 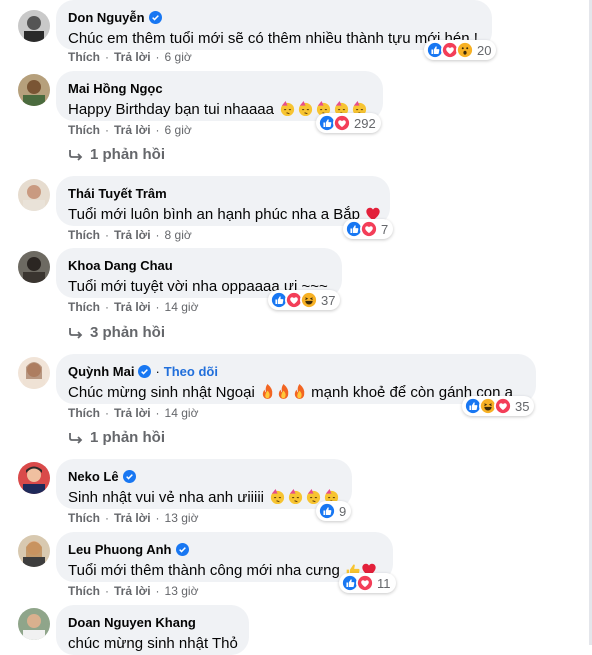 What do you see at coordinates (365, 123) in the screenshot?
I see `reaction-count: 292` at bounding box center [365, 123].